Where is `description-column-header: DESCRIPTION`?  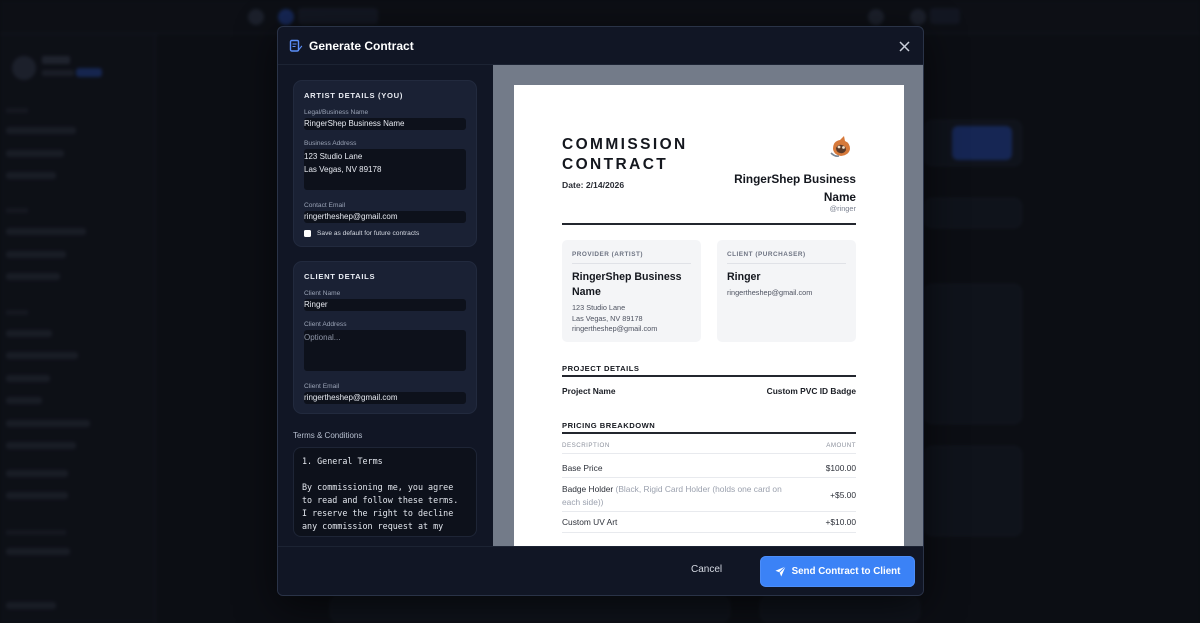 description-column-header: DESCRIPTION is located at coordinates (586, 445).